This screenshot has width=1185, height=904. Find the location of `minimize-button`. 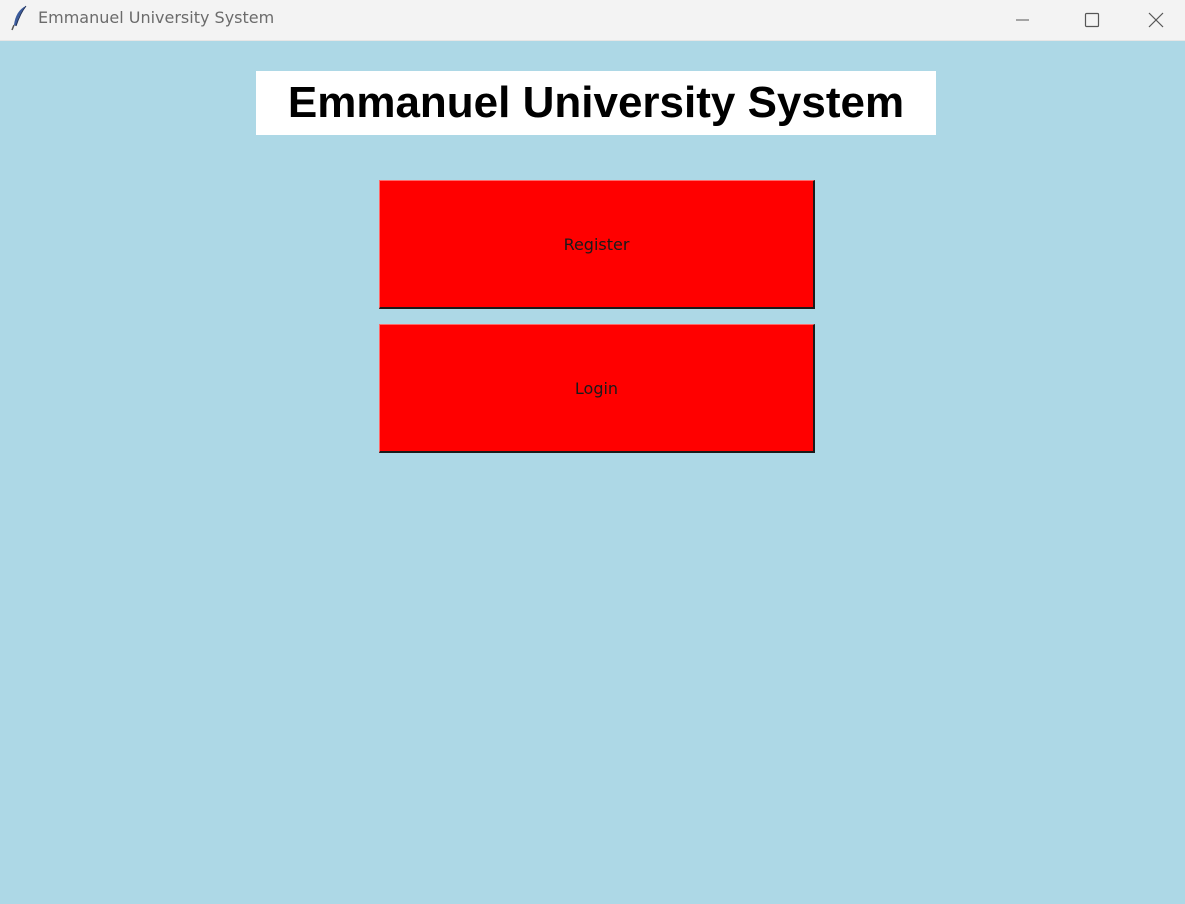

minimize-button is located at coordinates (1022, 20).